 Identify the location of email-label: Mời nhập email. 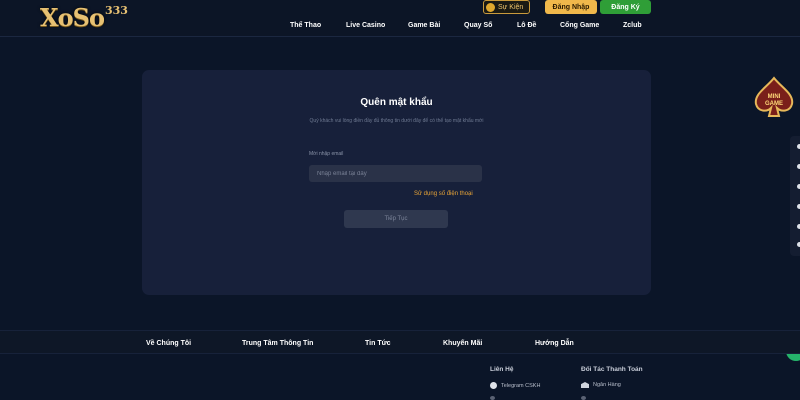
(326, 154).